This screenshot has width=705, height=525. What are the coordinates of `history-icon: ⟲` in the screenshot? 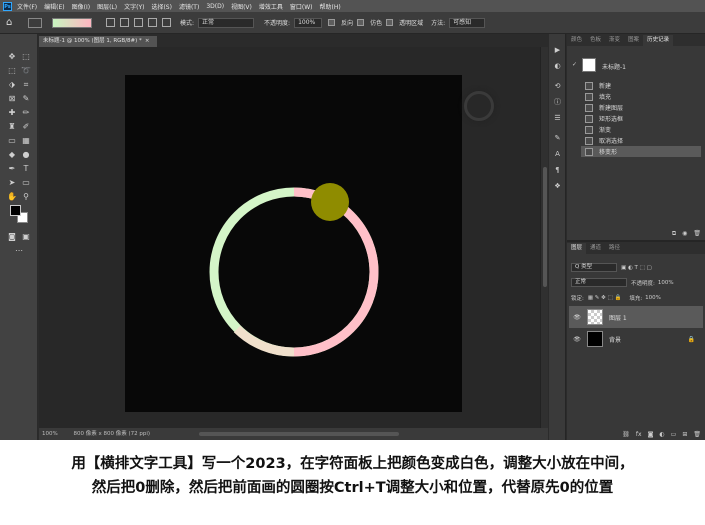 It's located at (557, 86).